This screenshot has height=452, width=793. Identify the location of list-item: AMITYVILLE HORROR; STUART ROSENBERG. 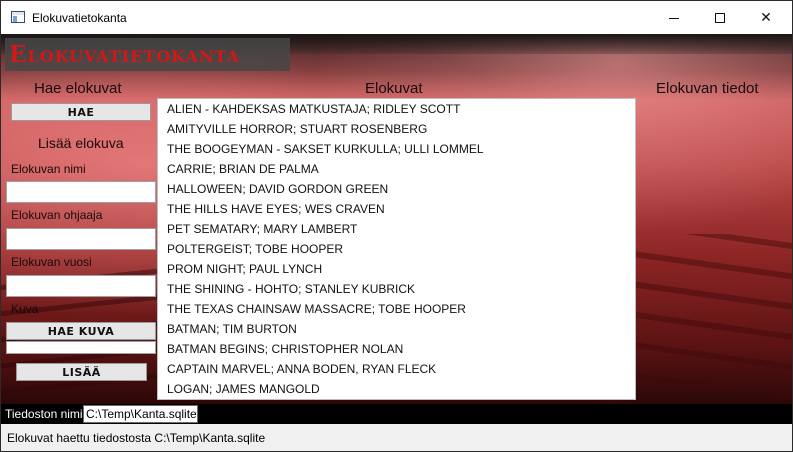
(396, 129).